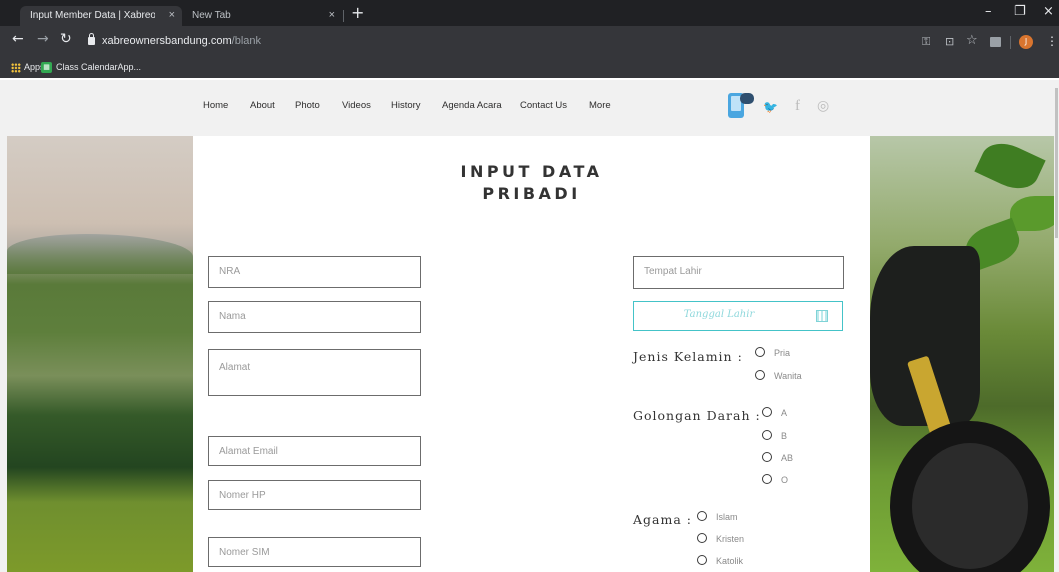  I want to click on tab-new-tab: New Tab ×, so click(262, 16).